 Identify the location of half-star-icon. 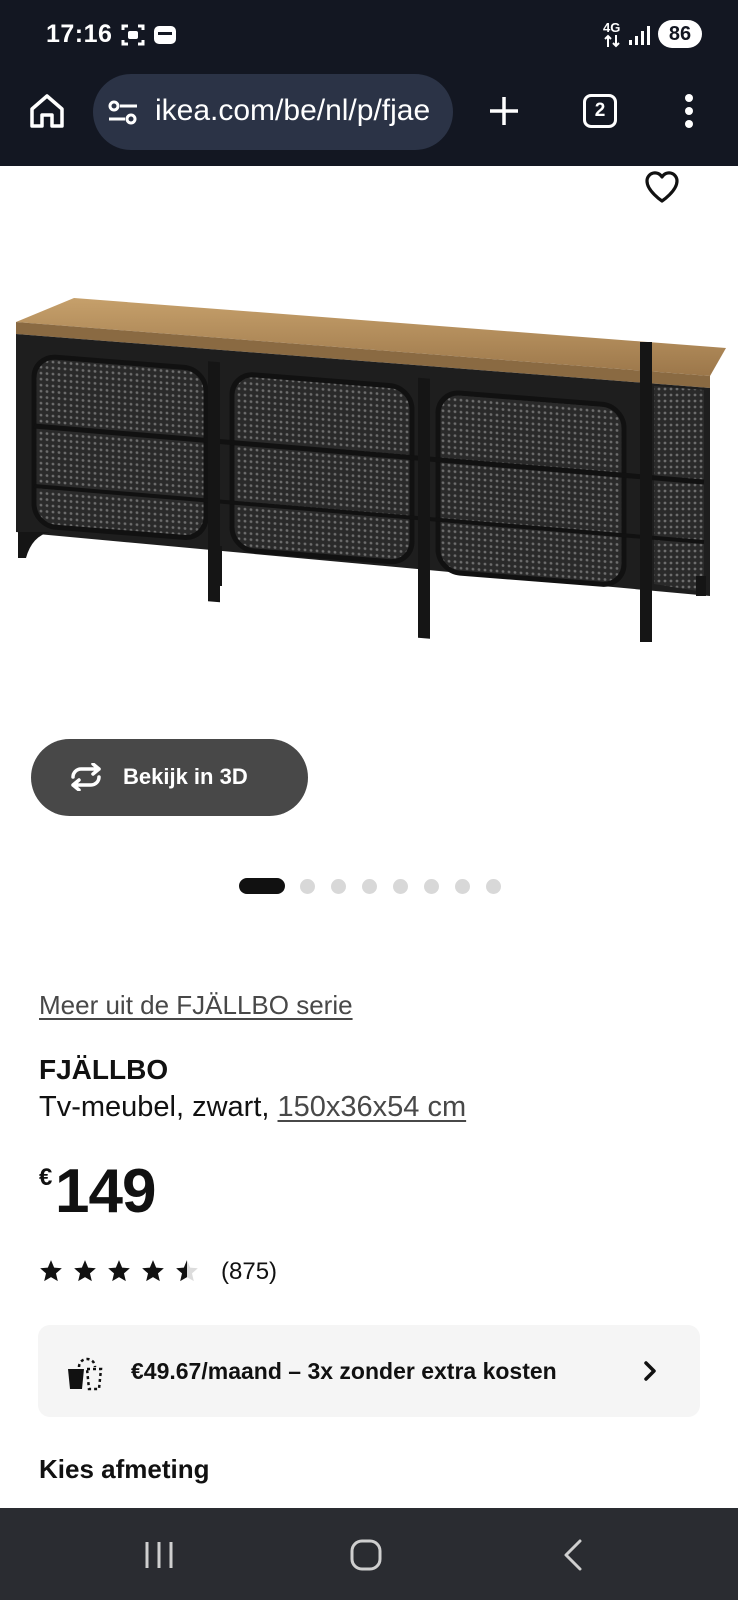
(187, 1271).